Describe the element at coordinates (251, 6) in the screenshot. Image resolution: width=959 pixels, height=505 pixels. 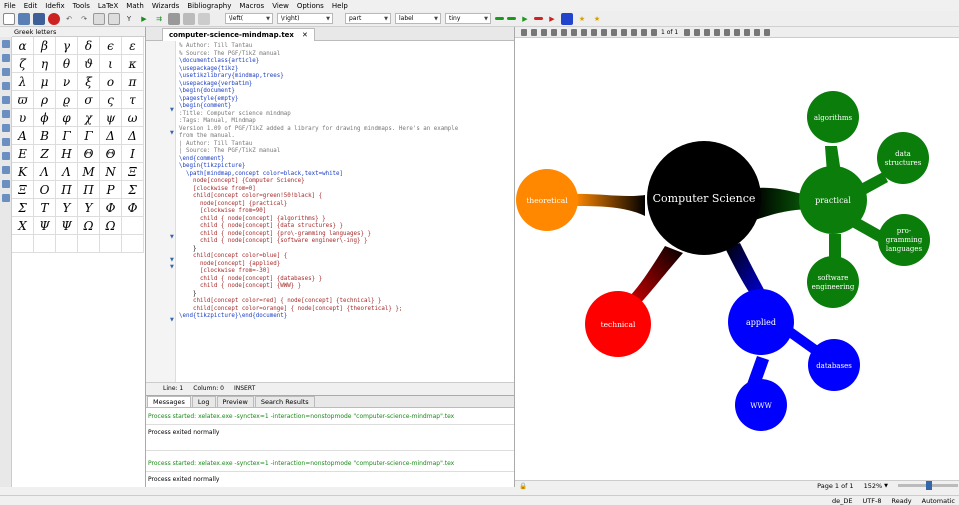
I see `menu-macros: Macros` at that location.